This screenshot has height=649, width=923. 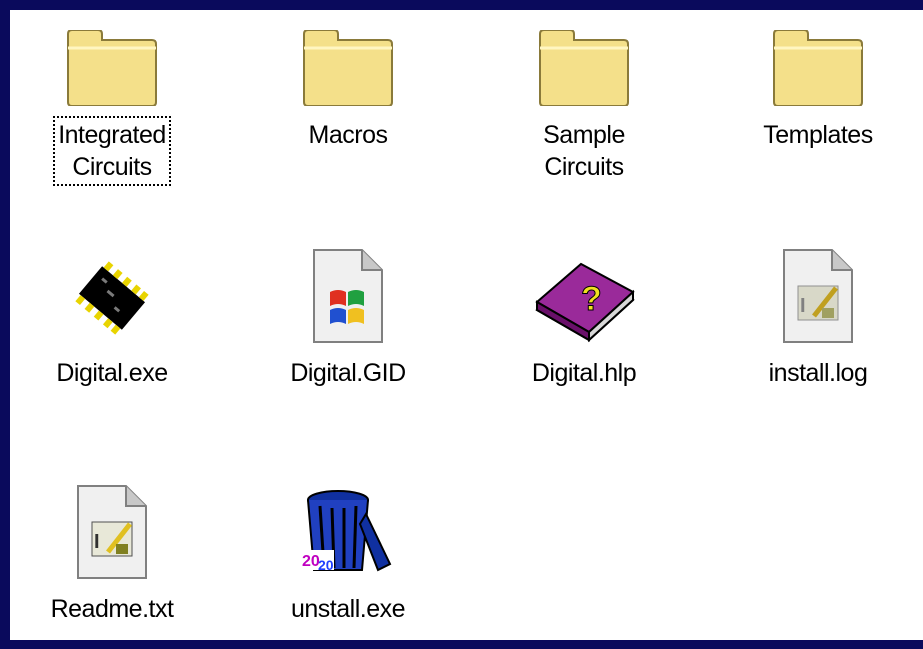 What do you see at coordinates (584, 135) in the screenshot?
I see `label-line-1: Sample` at bounding box center [584, 135].